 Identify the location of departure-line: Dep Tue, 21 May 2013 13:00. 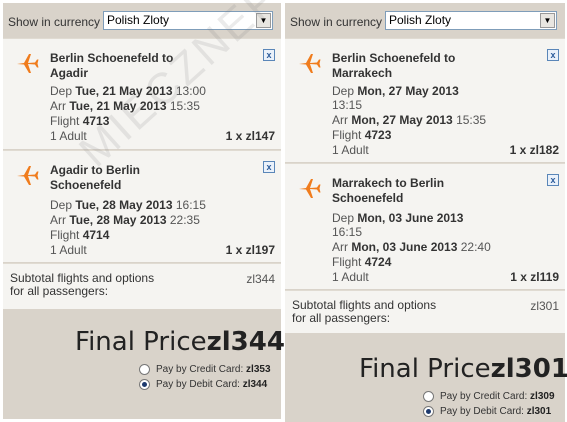
(128, 91).